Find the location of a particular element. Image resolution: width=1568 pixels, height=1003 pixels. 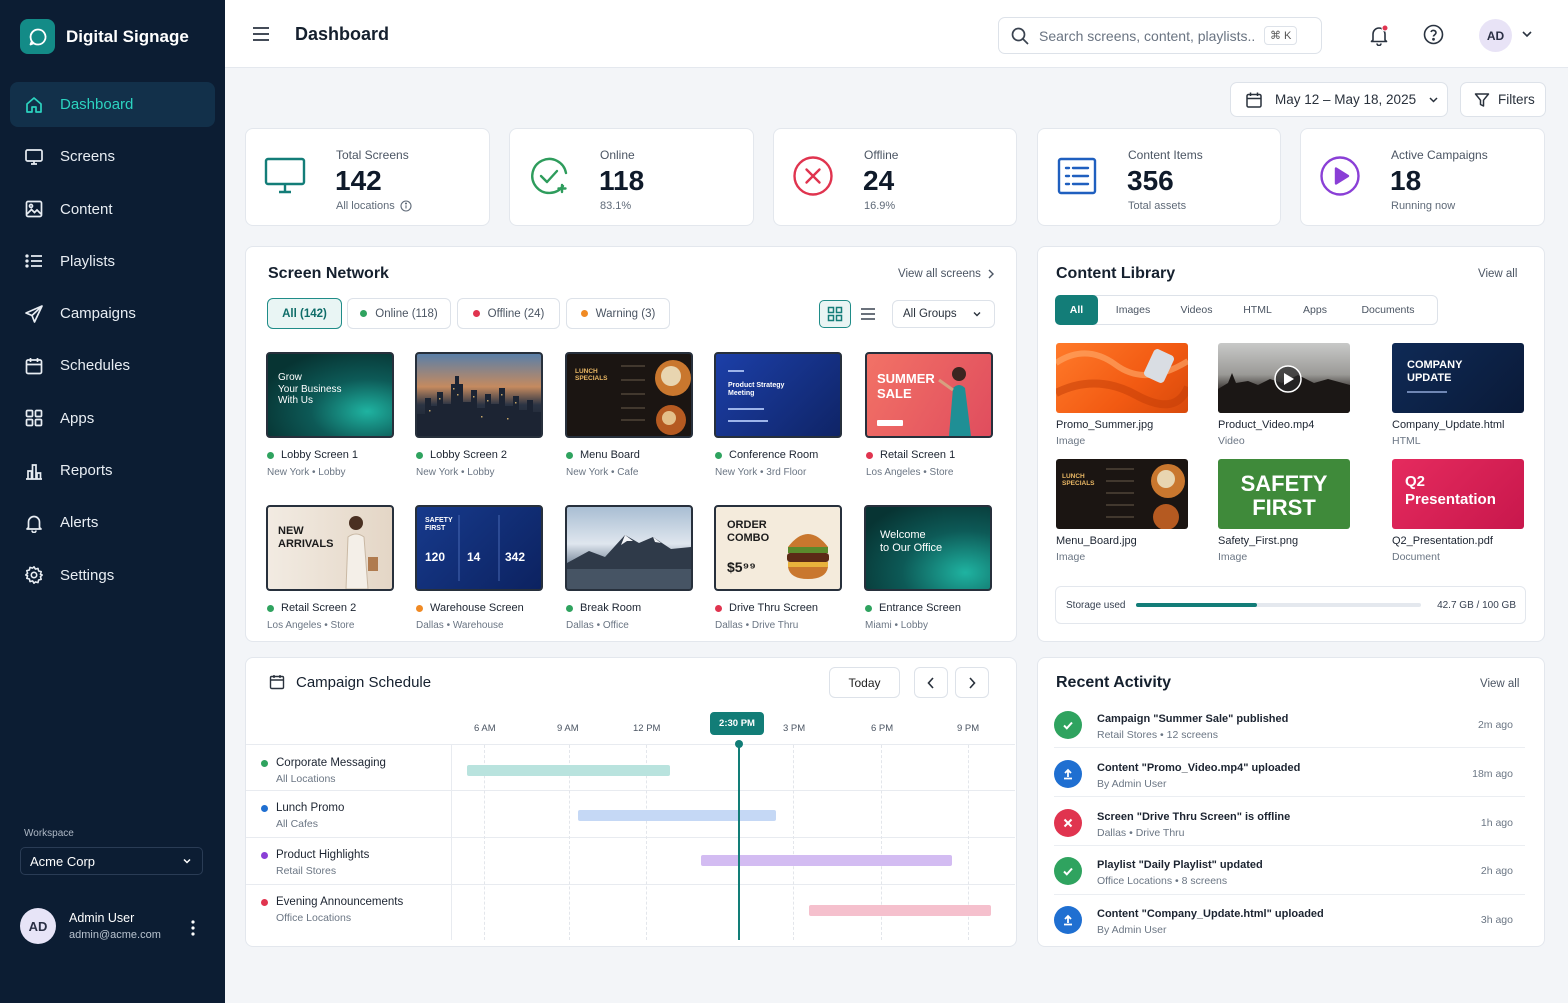

tab-videos: Videos is located at coordinates (1196, 310).